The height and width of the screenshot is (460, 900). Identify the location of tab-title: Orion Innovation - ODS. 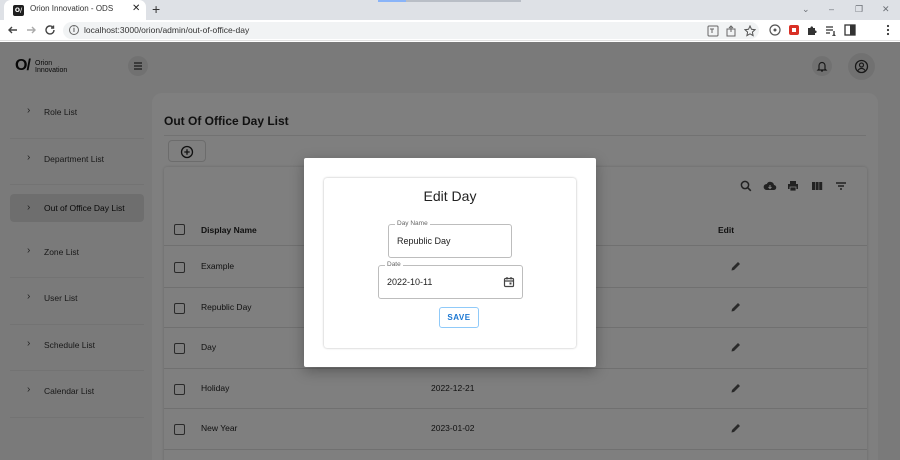
(72, 8).